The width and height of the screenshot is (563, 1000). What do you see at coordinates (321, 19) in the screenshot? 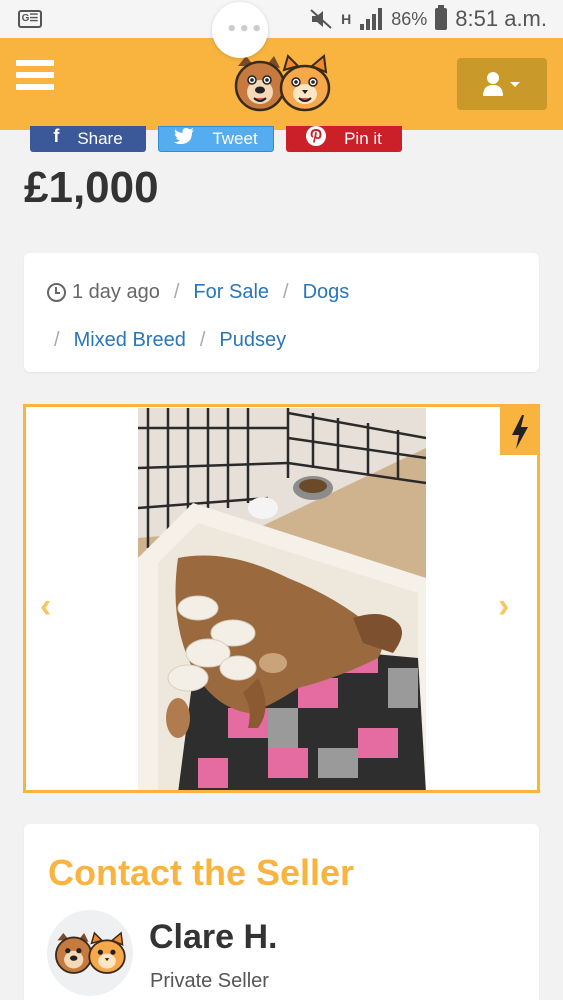
I see `mute-icon` at bounding box center [321, 19].